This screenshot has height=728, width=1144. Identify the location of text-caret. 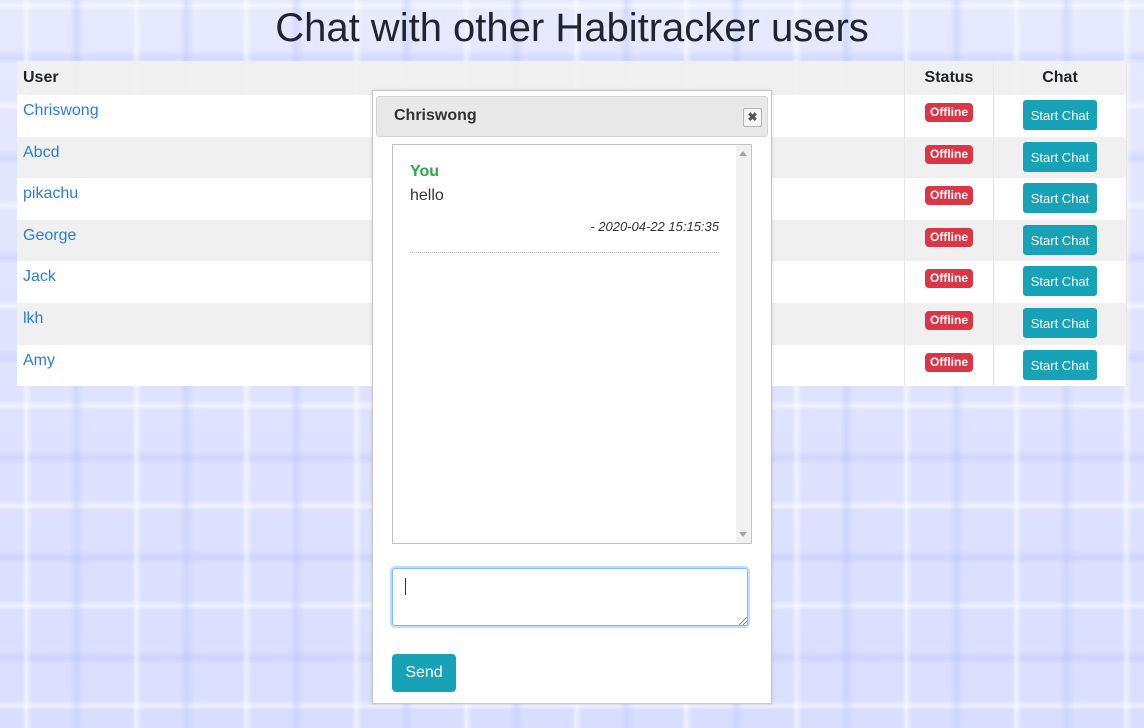
(405, 586).